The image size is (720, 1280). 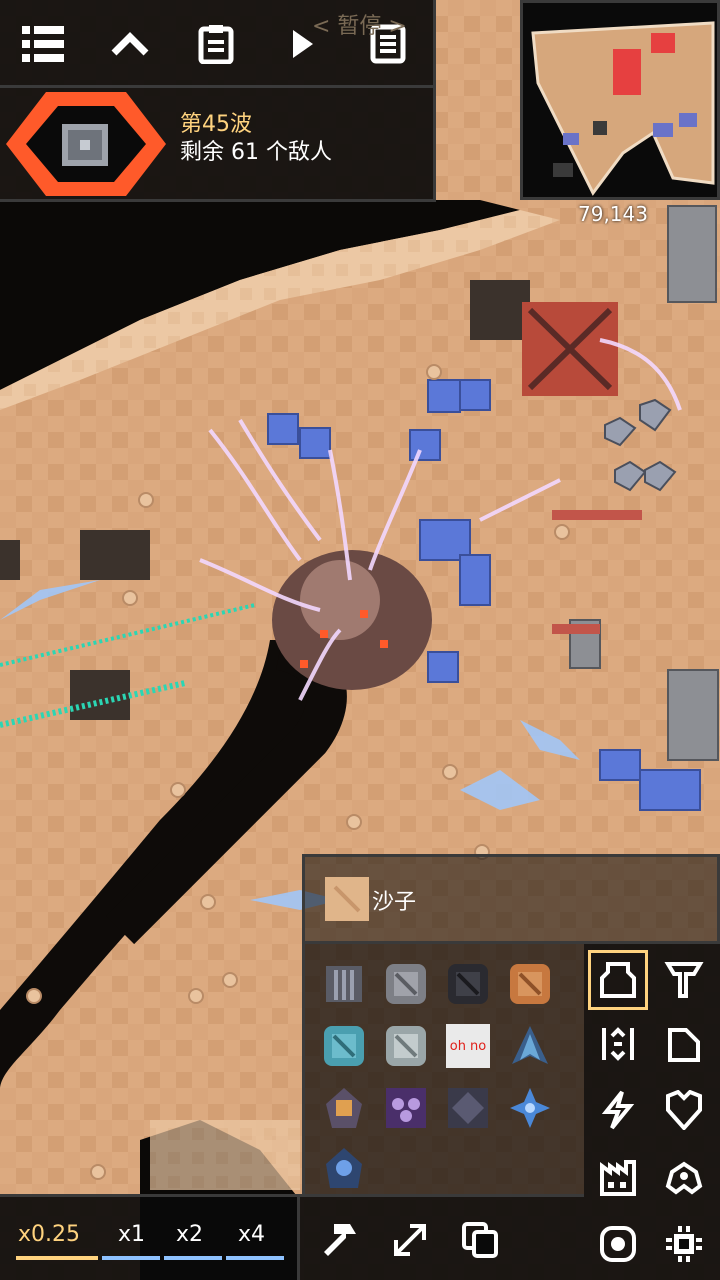 What do you see at coordinates (684, 980) in the screenshot?
I see `production-icon` at bounding box center [684, 980].